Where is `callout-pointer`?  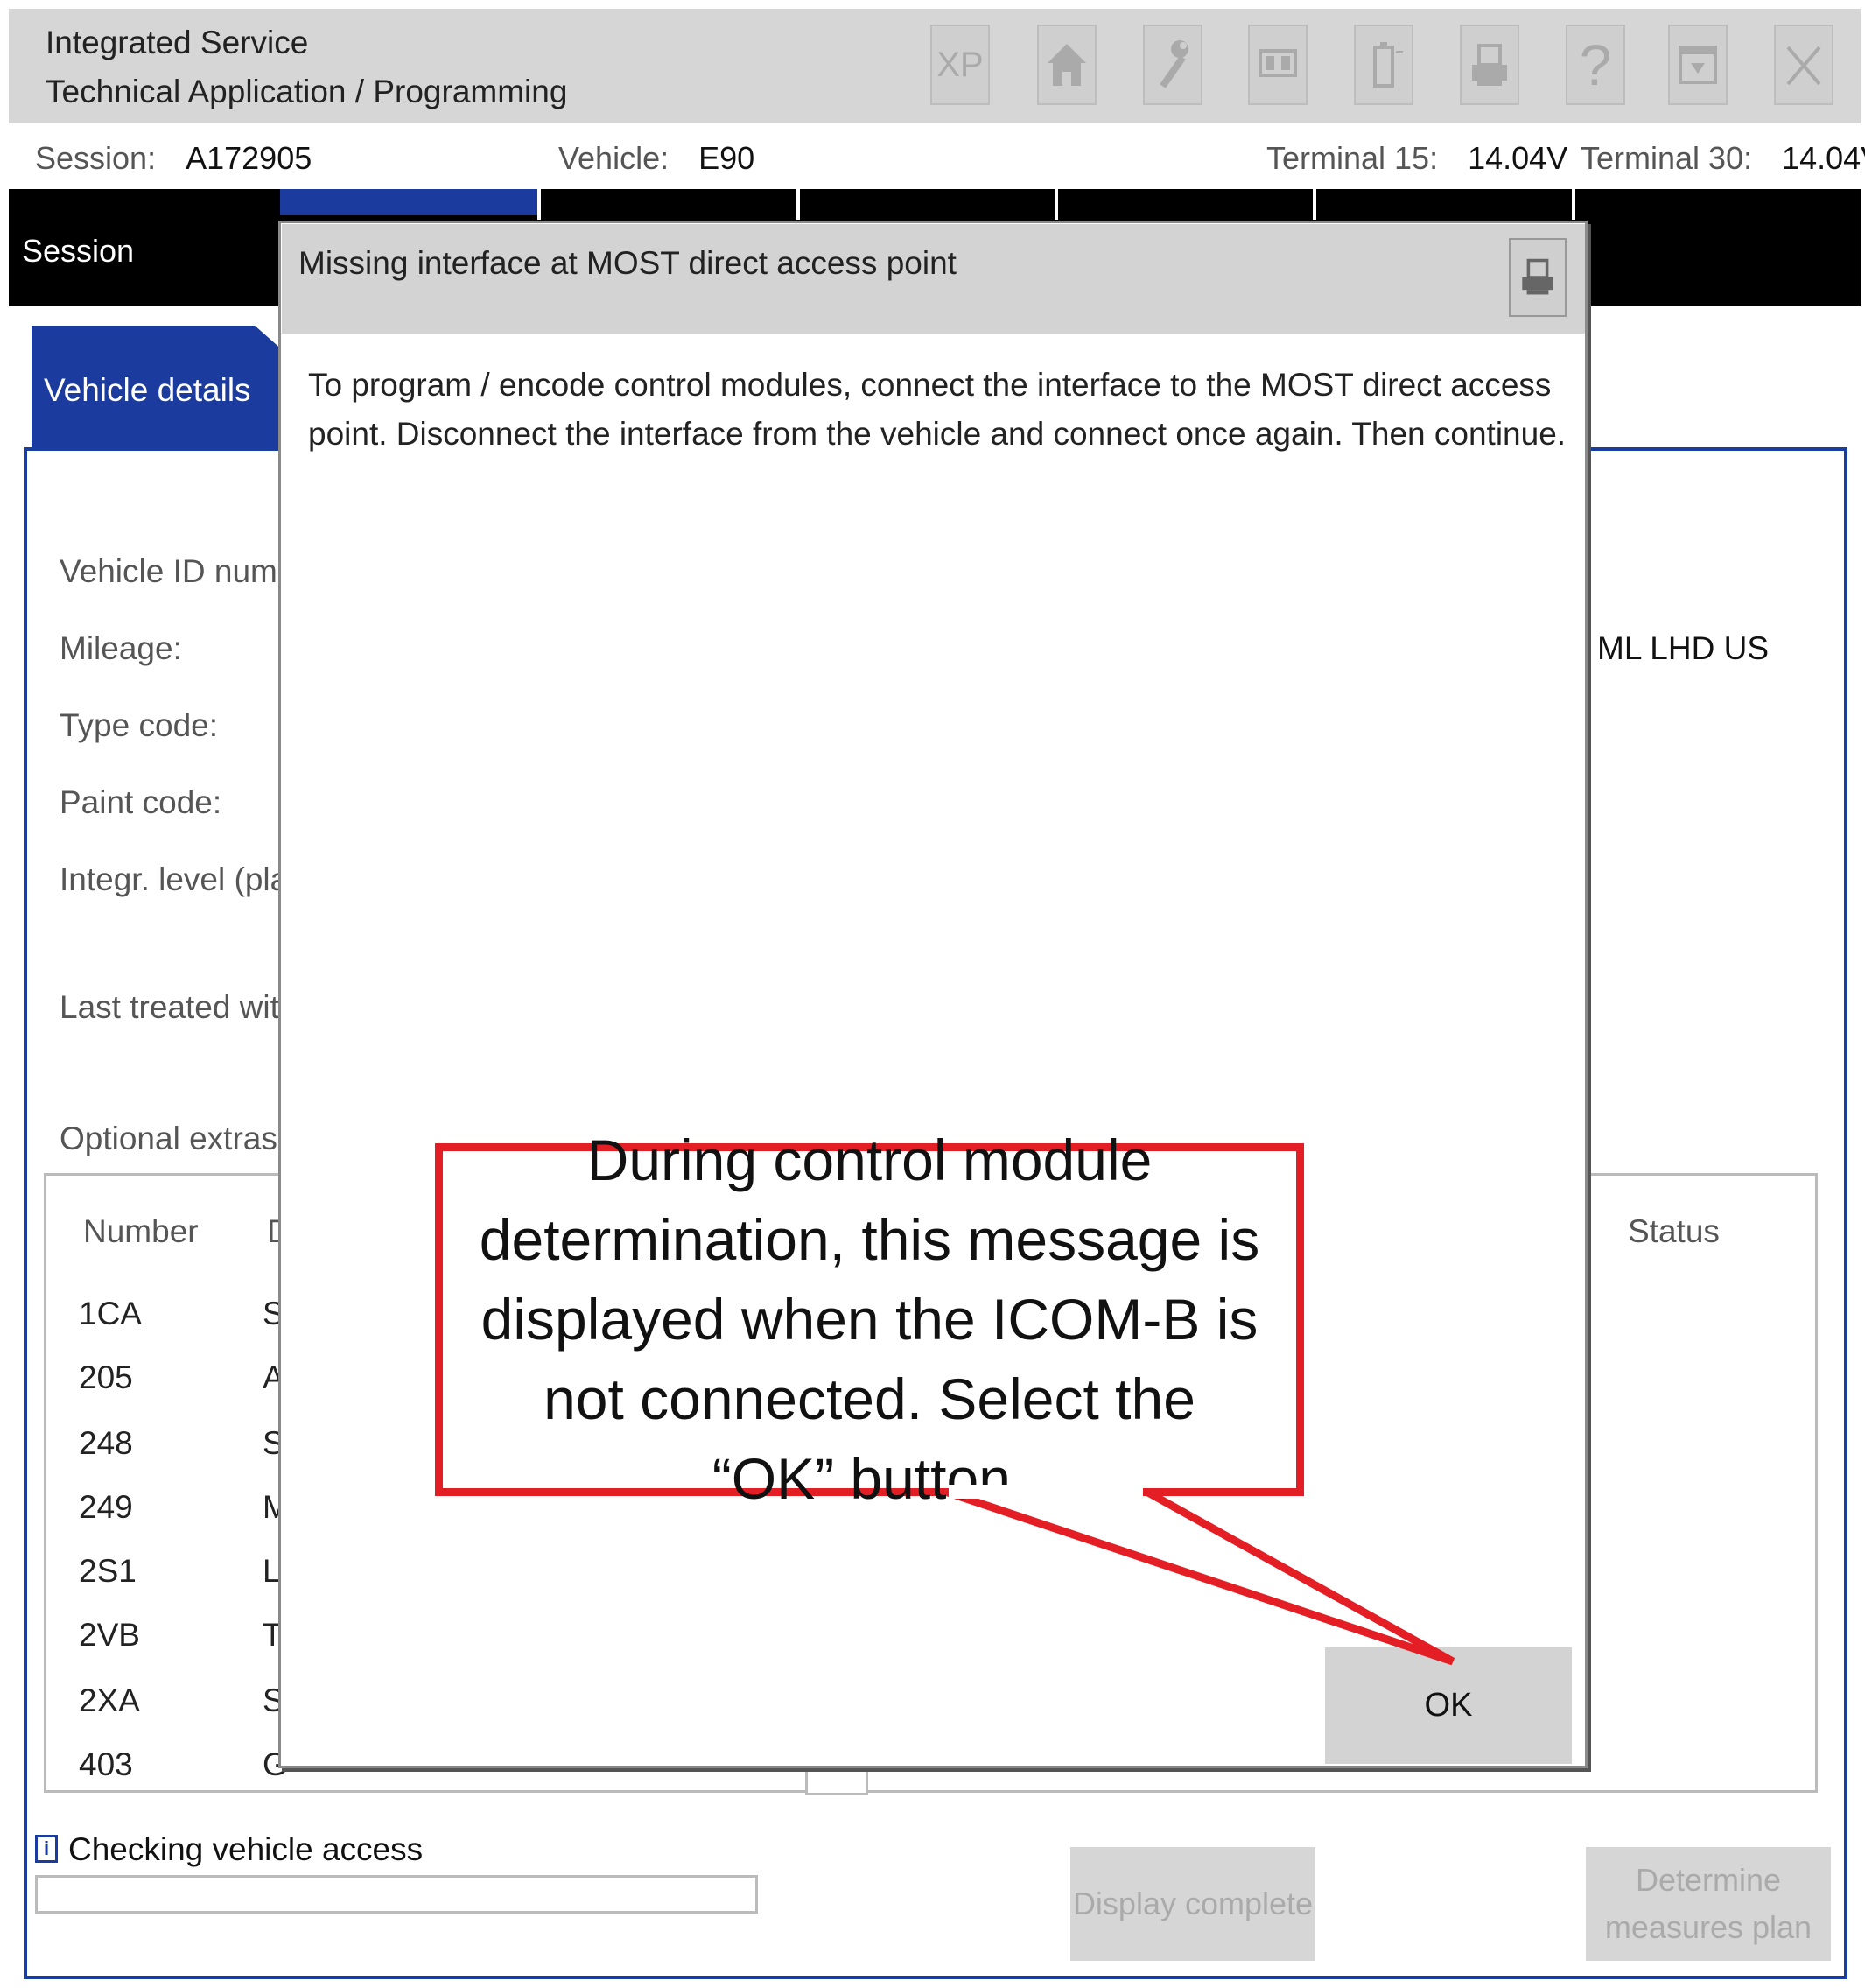
callout-pointer is located at coordinates (1199, 1577).